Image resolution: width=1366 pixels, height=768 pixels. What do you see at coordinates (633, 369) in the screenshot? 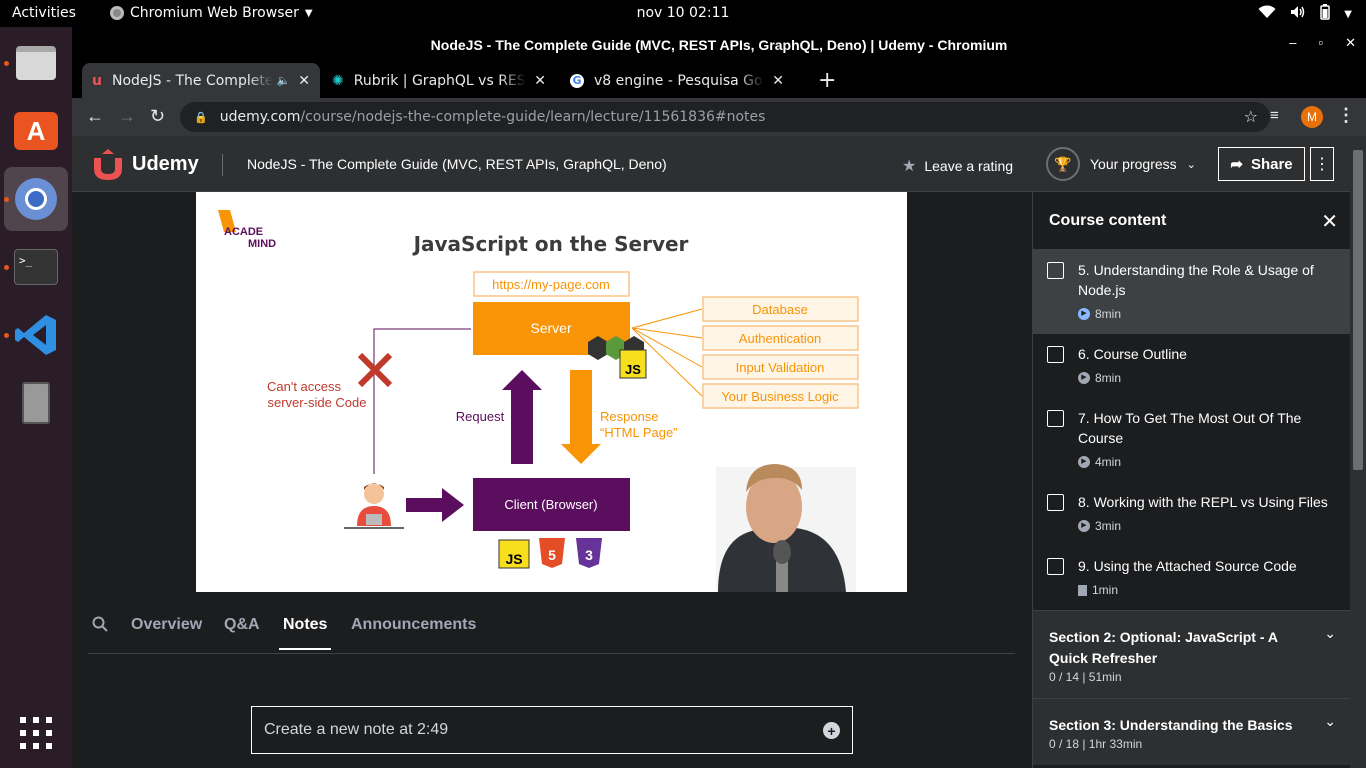
I see `node-js-badge: JS` at bounding box center [633, 369].